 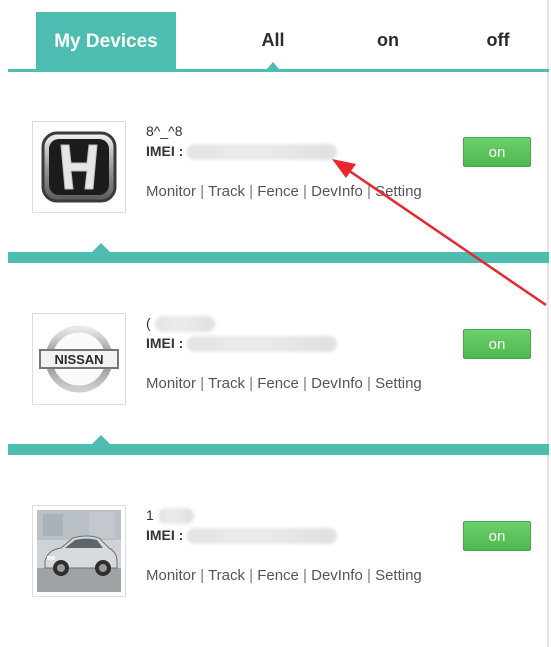 I want to click on active-tab-caret-icon, so click(x=273, y=65).